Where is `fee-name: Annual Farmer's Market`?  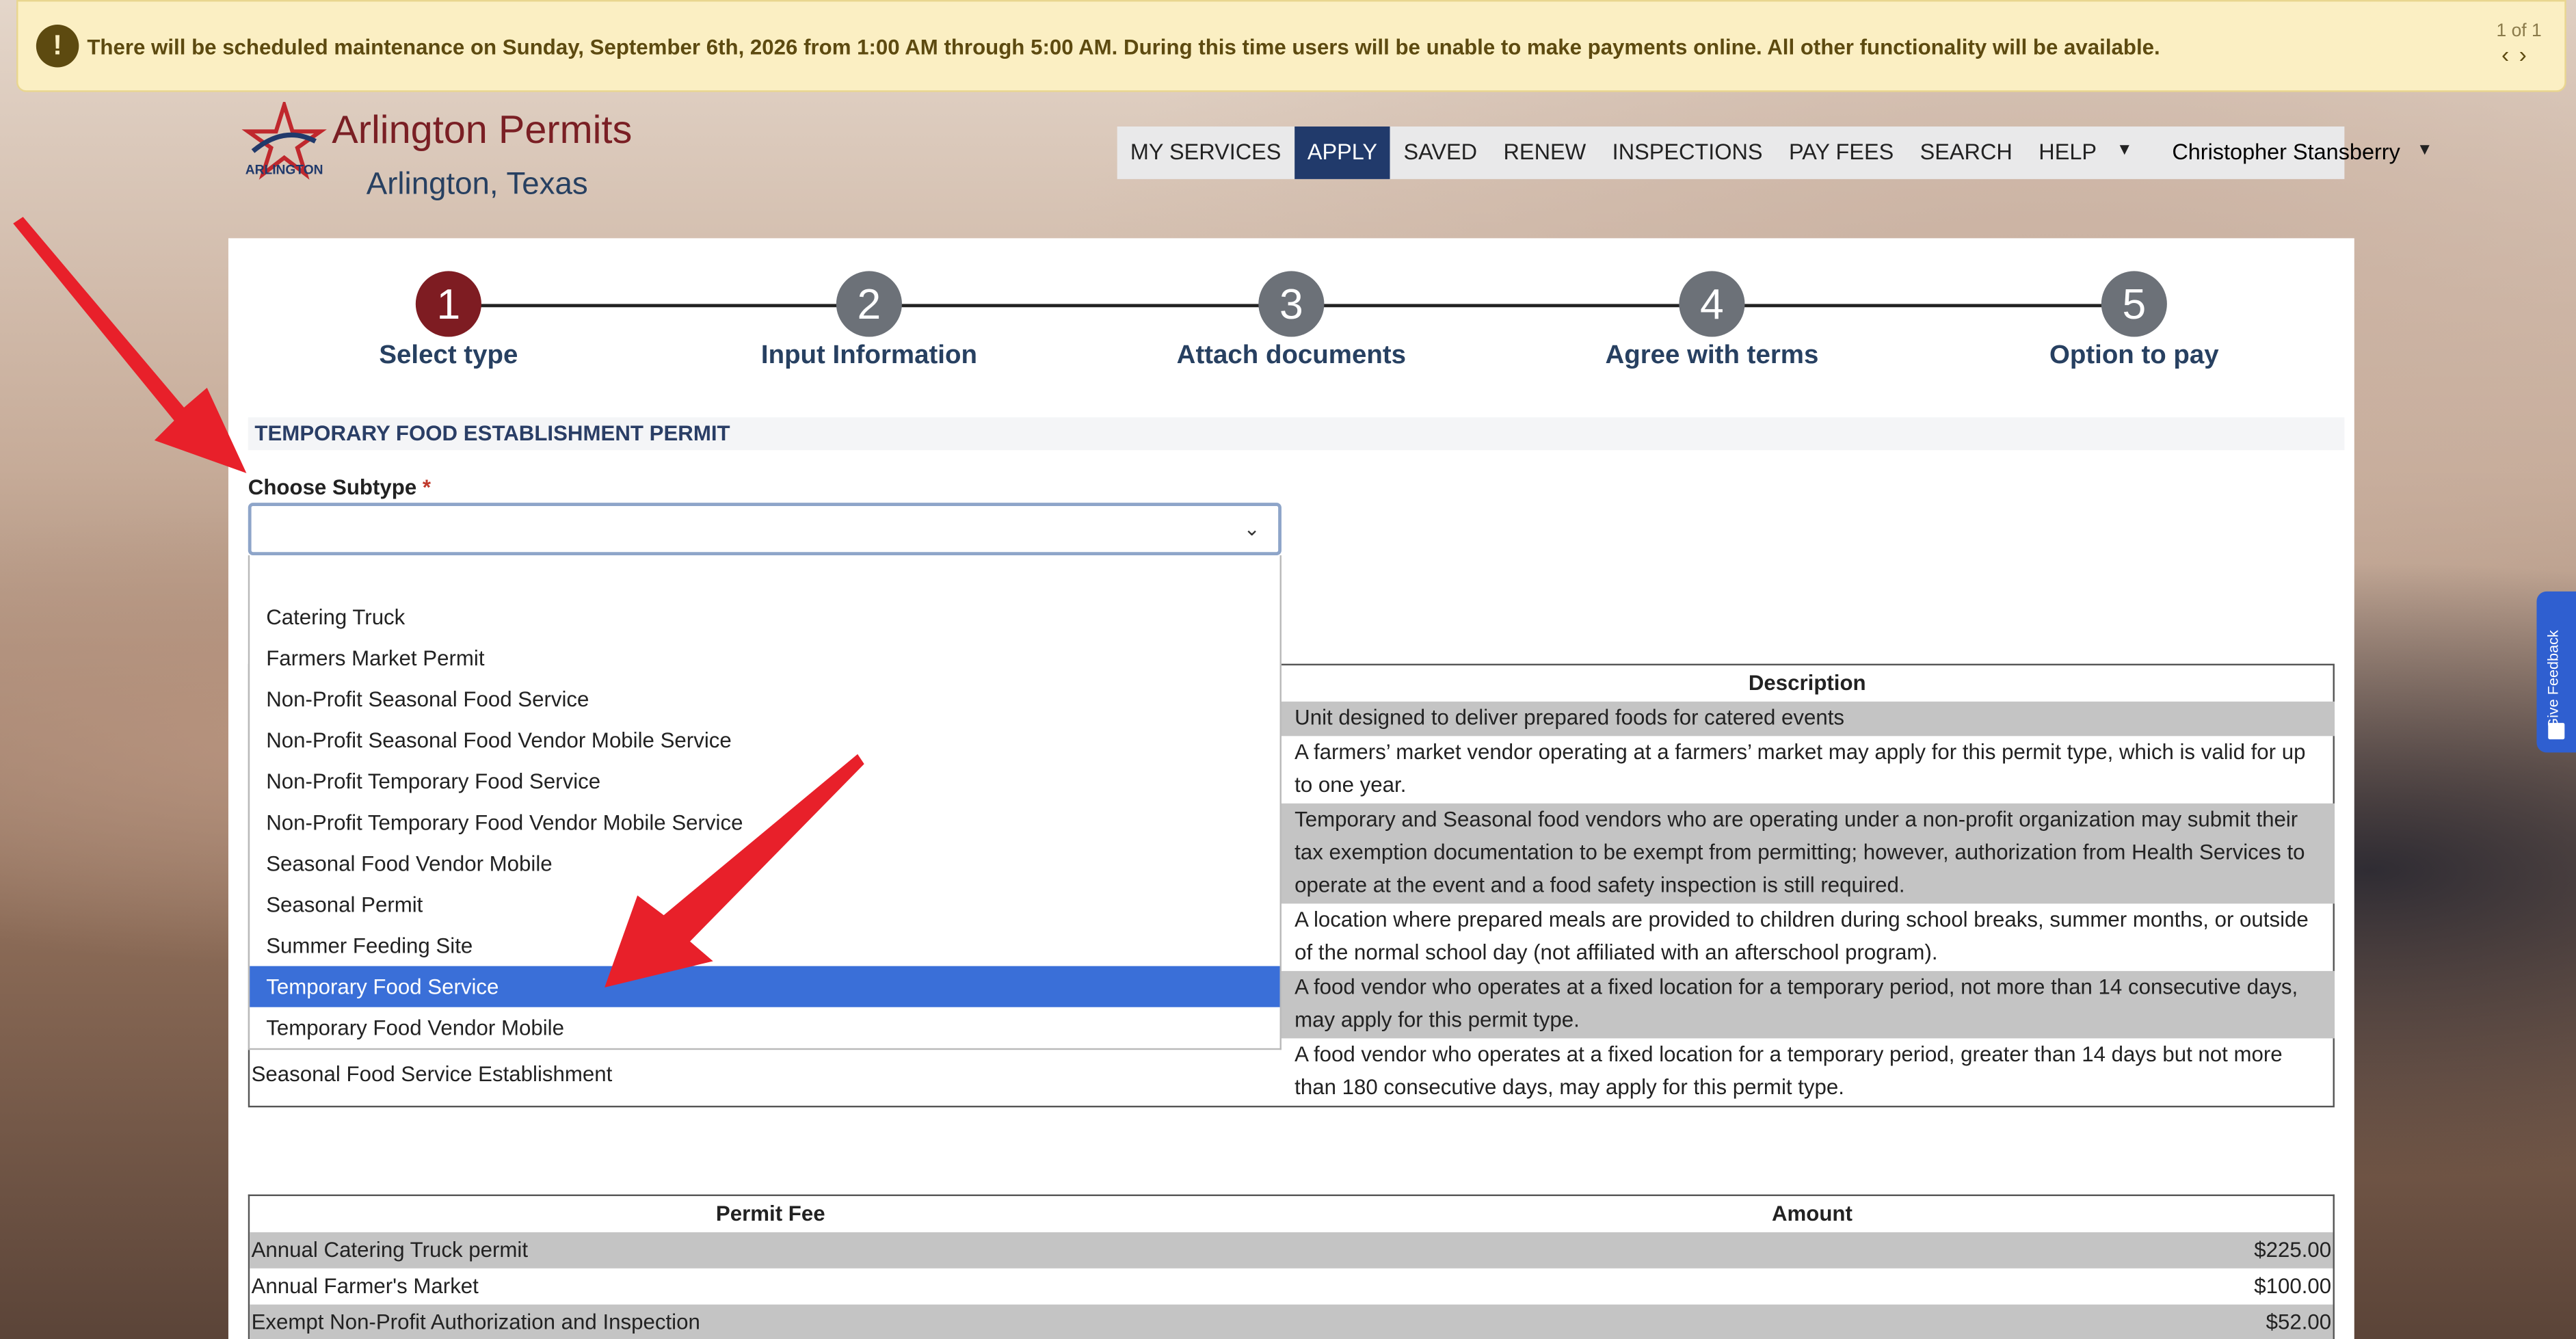
fee-name: Annual Farmer's Market is located at coordinates (365, 1285).